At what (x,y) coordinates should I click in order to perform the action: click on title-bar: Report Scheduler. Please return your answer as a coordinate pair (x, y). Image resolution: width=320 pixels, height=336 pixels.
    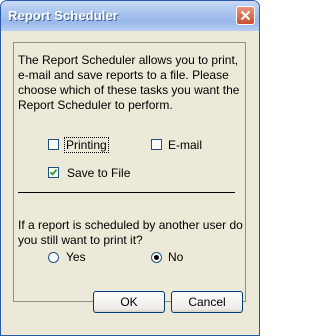
    Looking at the image, I should click on (130, 16).